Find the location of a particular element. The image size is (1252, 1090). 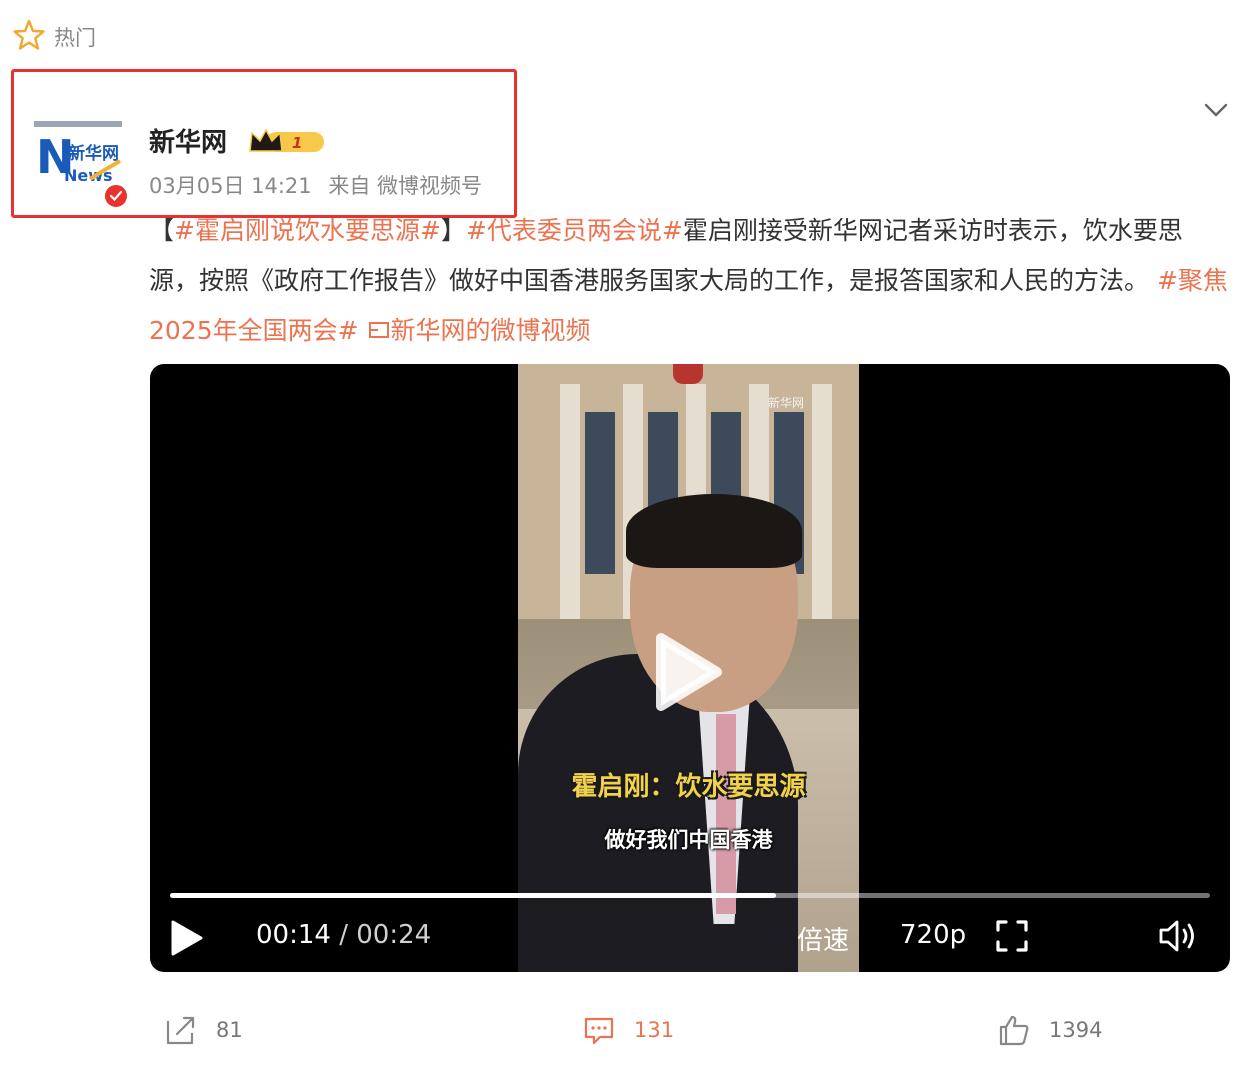

time-display: 00:14 / 00:24 is located at coordinates (343, 935).